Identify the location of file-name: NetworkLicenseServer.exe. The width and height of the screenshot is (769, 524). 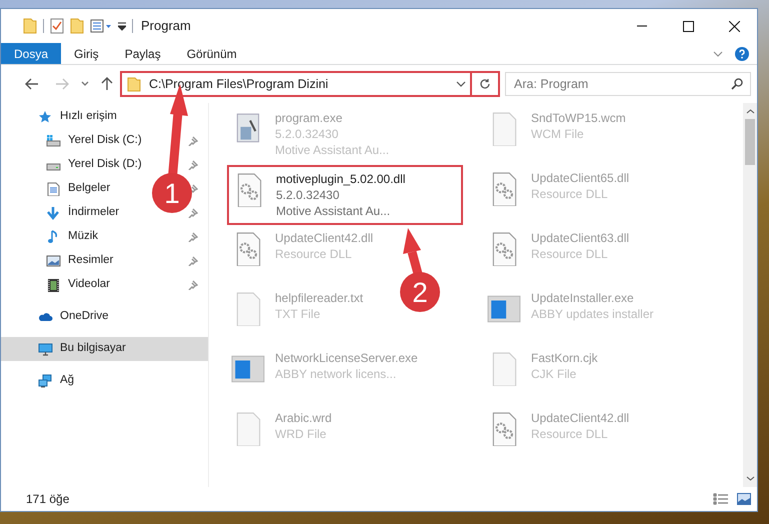
(346, 358).